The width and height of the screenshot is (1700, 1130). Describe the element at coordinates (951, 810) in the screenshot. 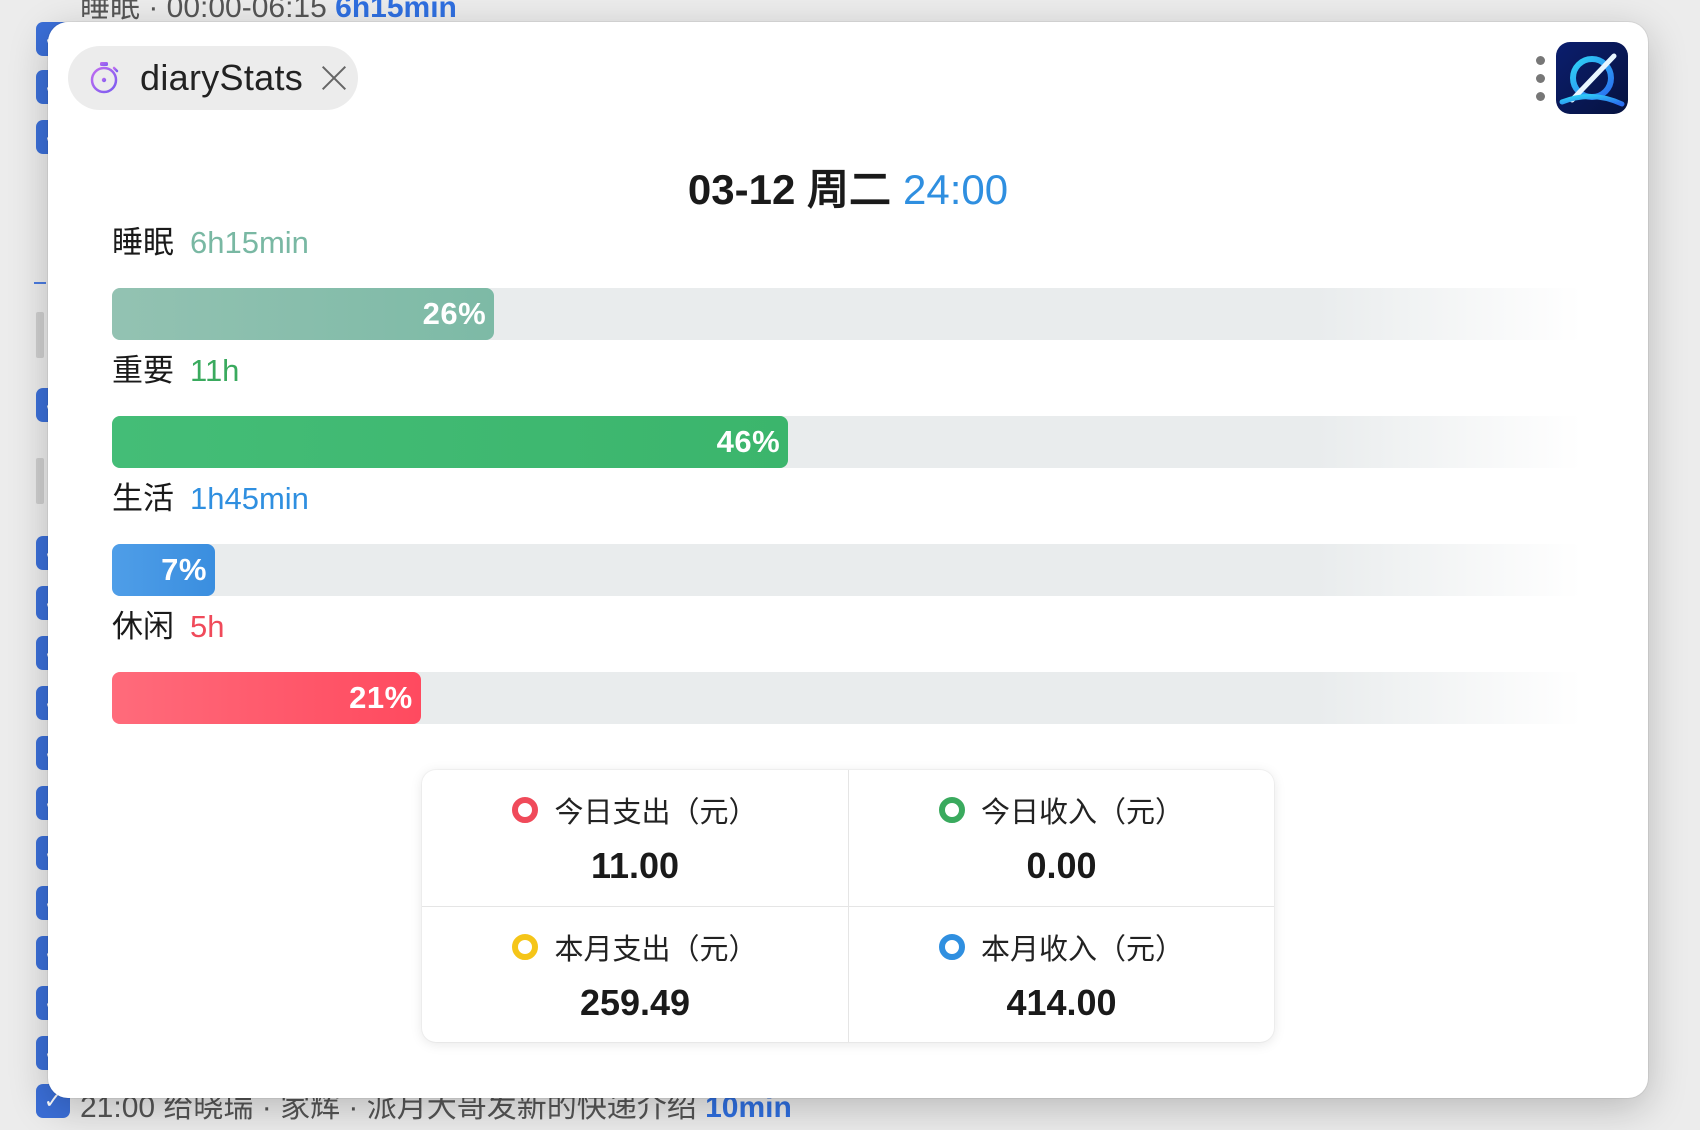

I see `green-dot-icon` at that location.